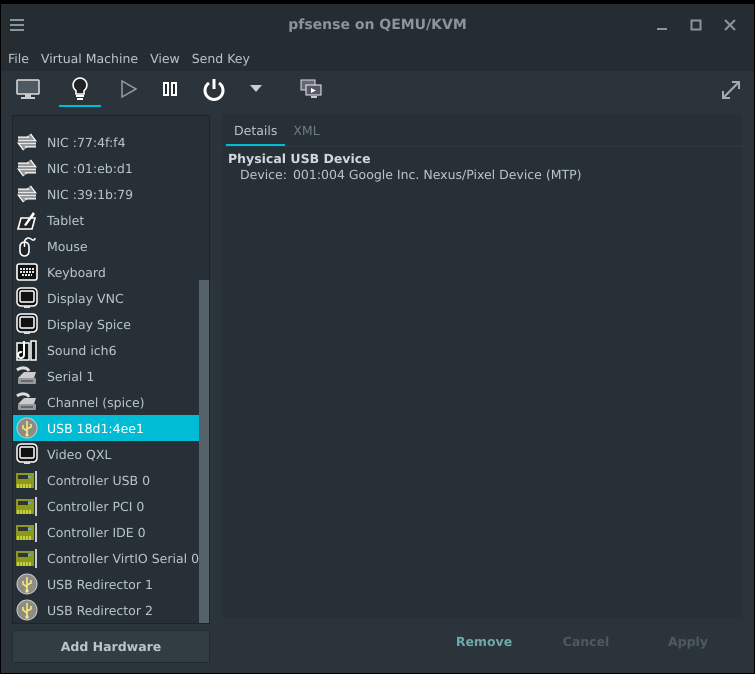 The image size is (755, 674). What do you see at coordinates (214, 89) in the screenshot?
I see `power-icon` at bounding box center [214, 89].